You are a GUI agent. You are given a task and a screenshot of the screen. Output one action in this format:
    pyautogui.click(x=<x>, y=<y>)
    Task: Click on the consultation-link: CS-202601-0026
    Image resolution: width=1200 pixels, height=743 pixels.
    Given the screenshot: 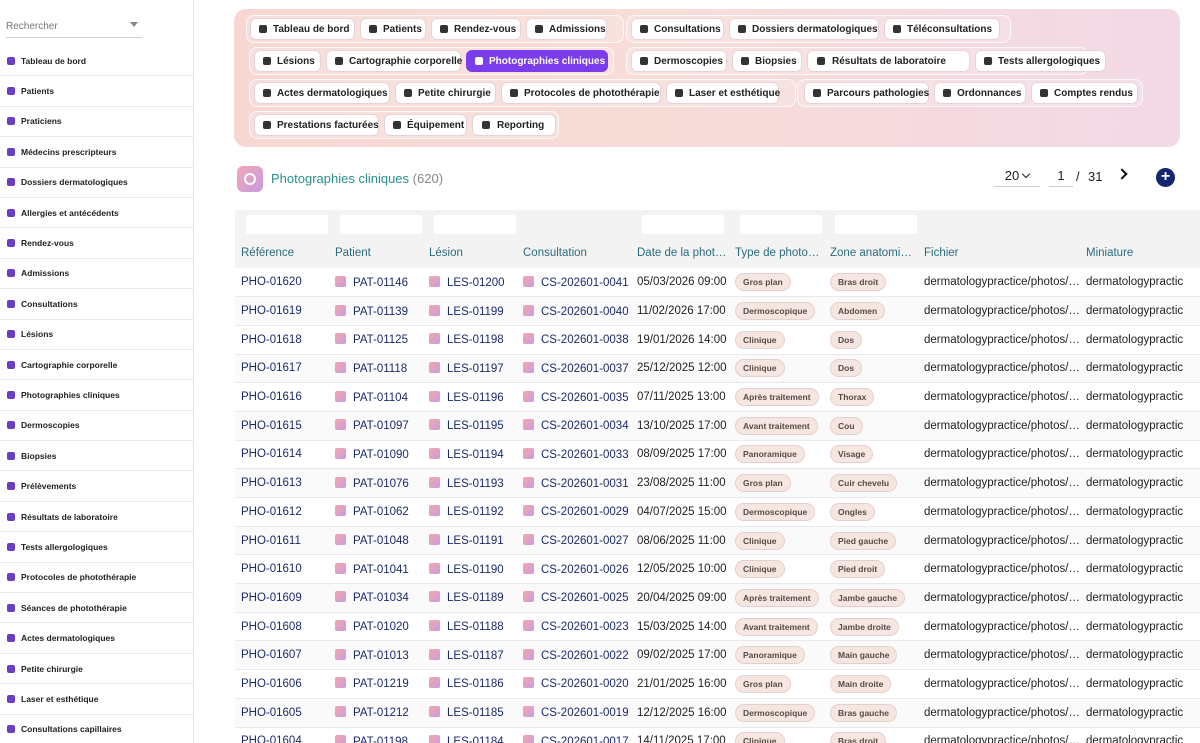 What is the action you would take?
    pyautogui.click(x=585, y=570)
    